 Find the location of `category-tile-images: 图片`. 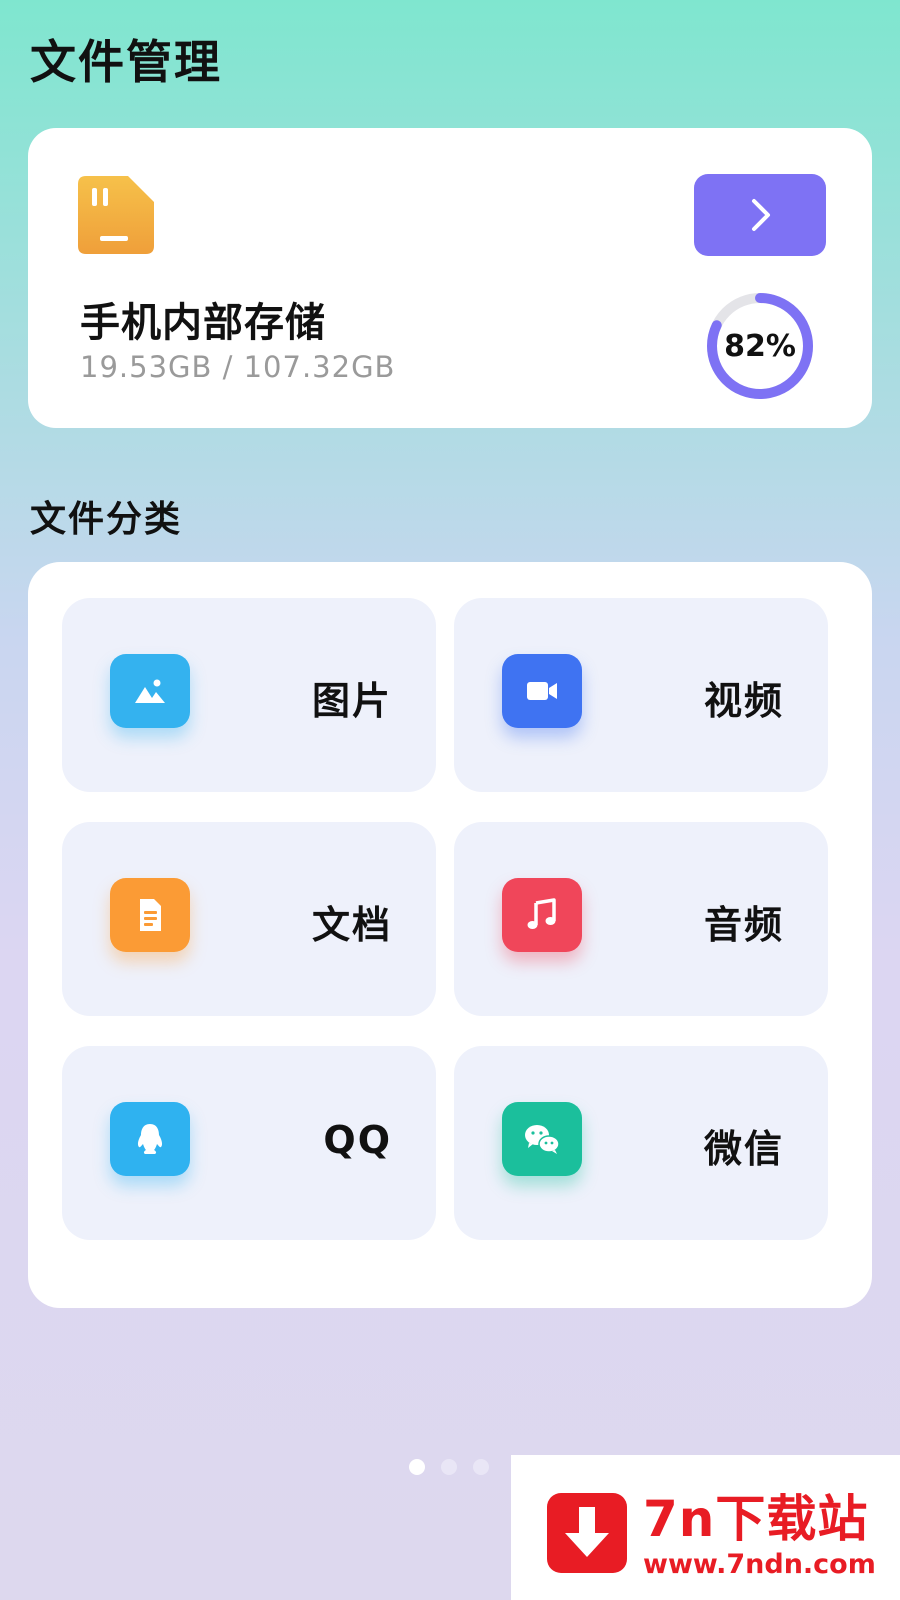

category-tile-images: 图片 is located at coordinates (249, 695).